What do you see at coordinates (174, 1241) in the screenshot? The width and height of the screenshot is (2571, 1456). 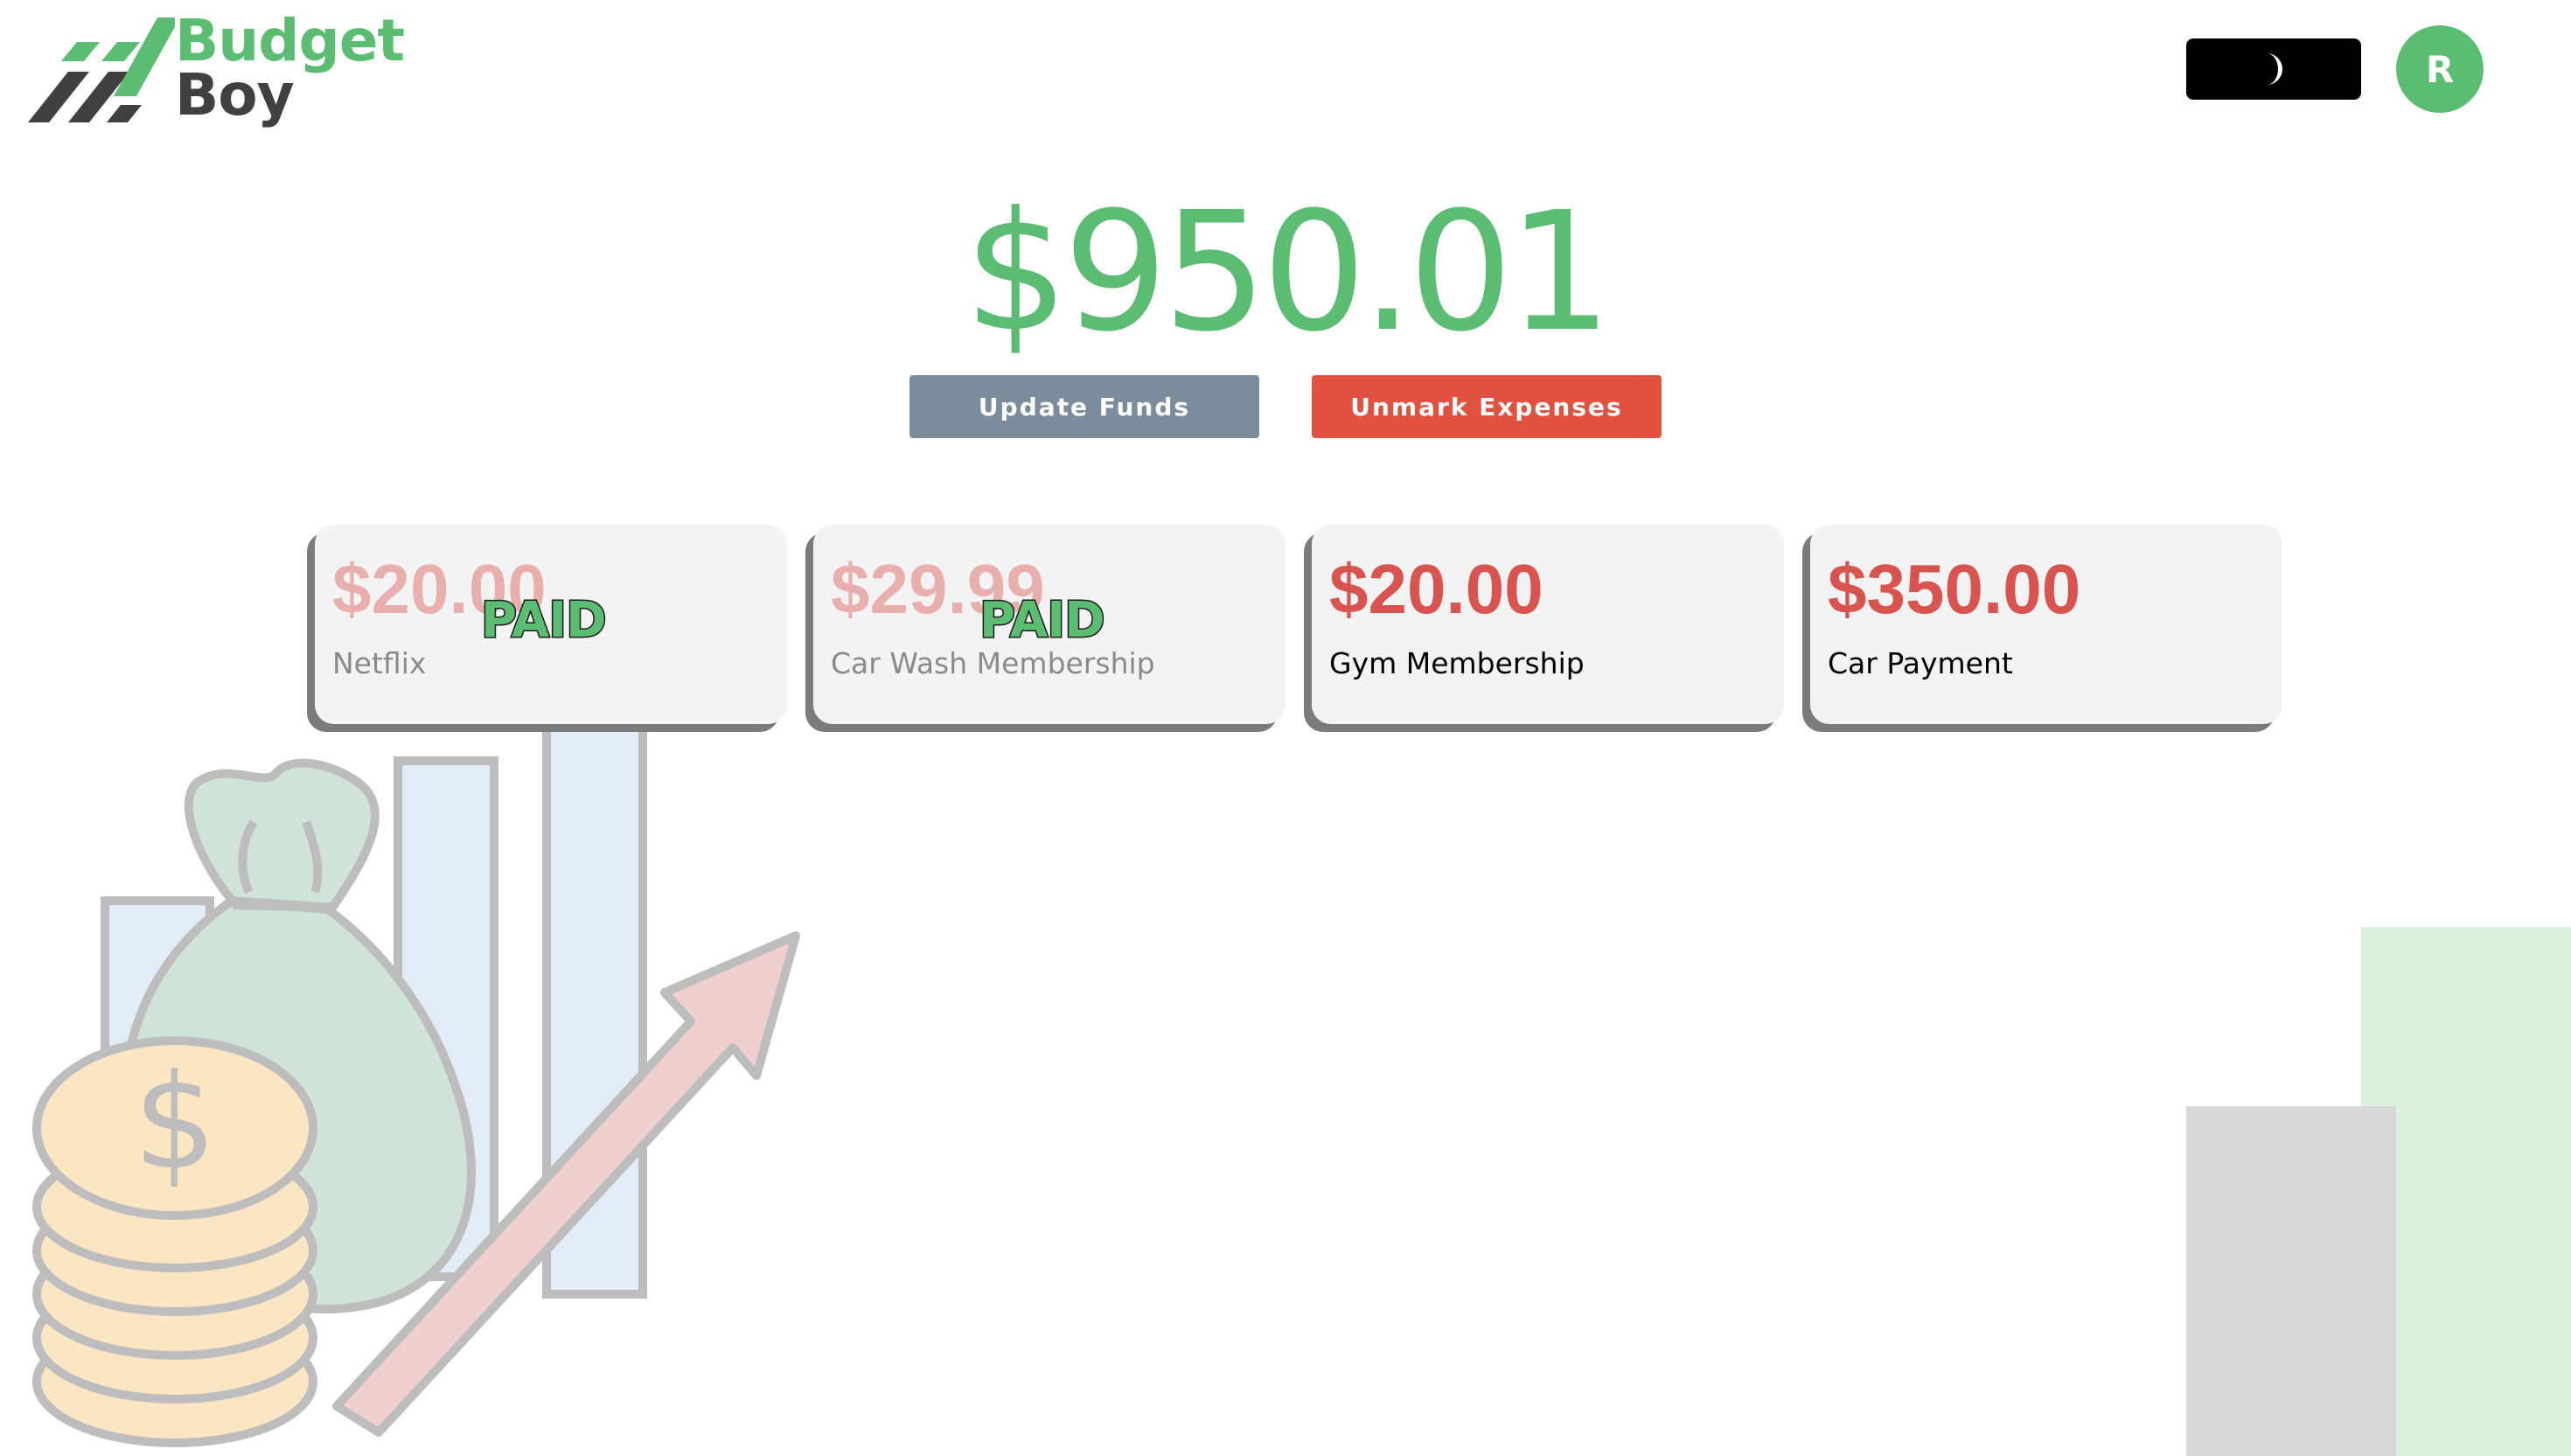 I see `coin-stack-graphic: $` at bounding box center [174, 1241].